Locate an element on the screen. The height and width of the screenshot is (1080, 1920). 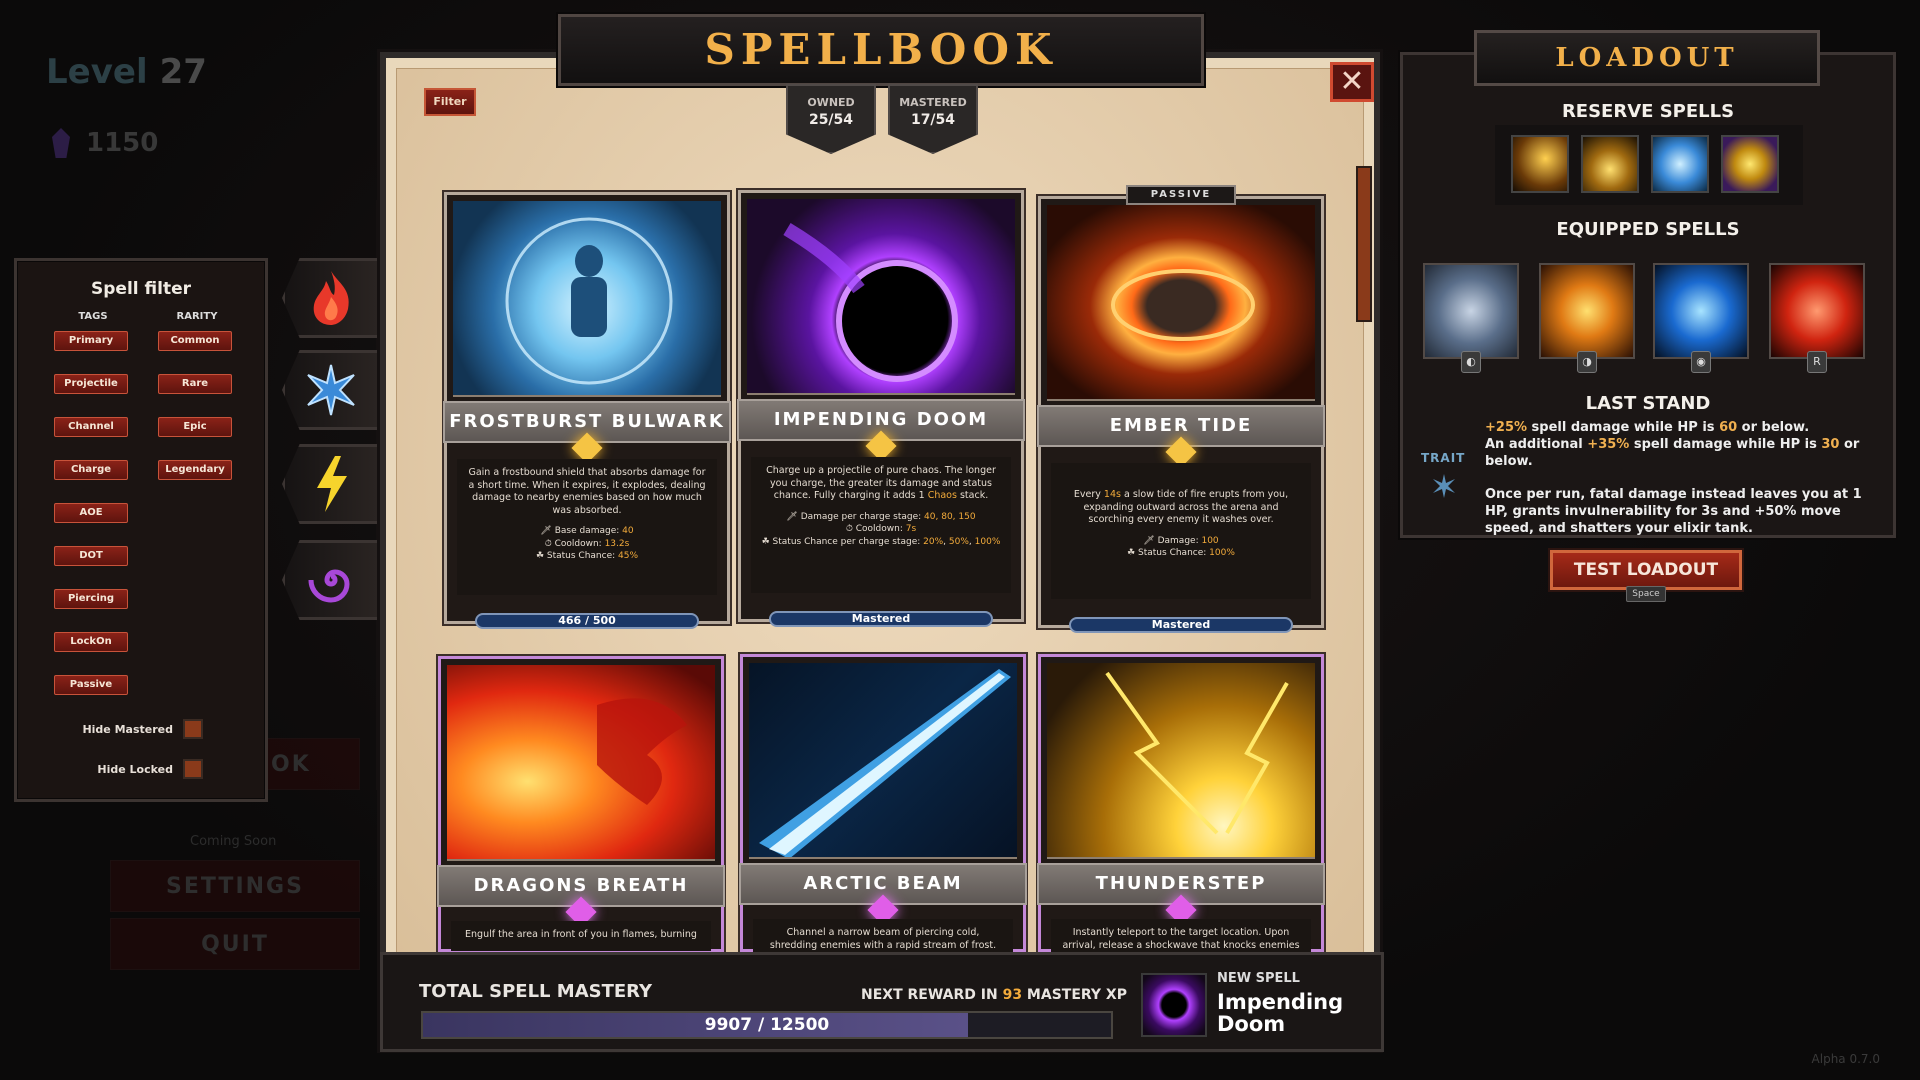
new-spell-label: NEW SPELL is located at coordinates (1258, 978).